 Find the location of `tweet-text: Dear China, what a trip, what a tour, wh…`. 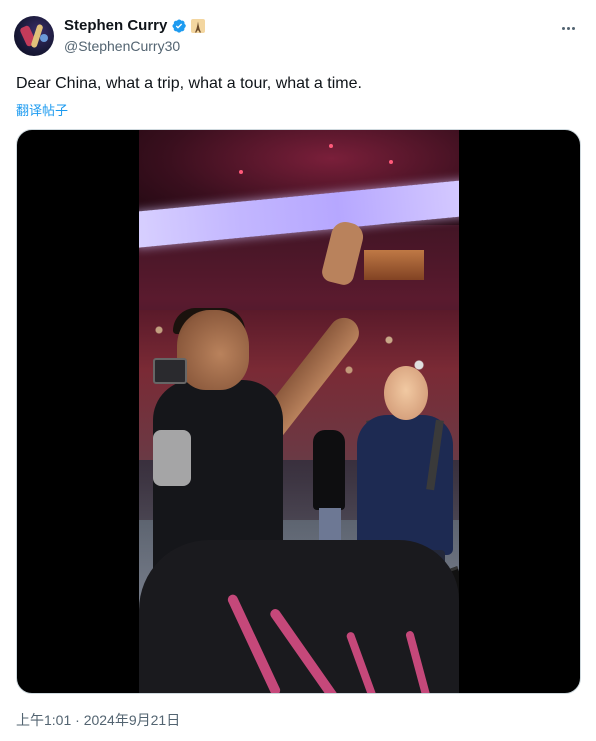

tweet-text: Dear China, what a trip, what a tour, wh… is located at coordinates (189, 83).